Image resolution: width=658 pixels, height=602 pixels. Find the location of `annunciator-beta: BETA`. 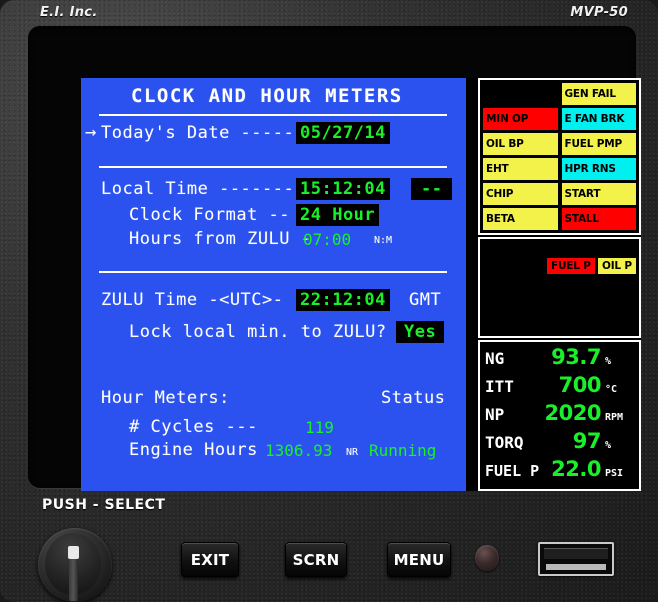

annunciator-beta: BETA is located at coordinates (520, 219).